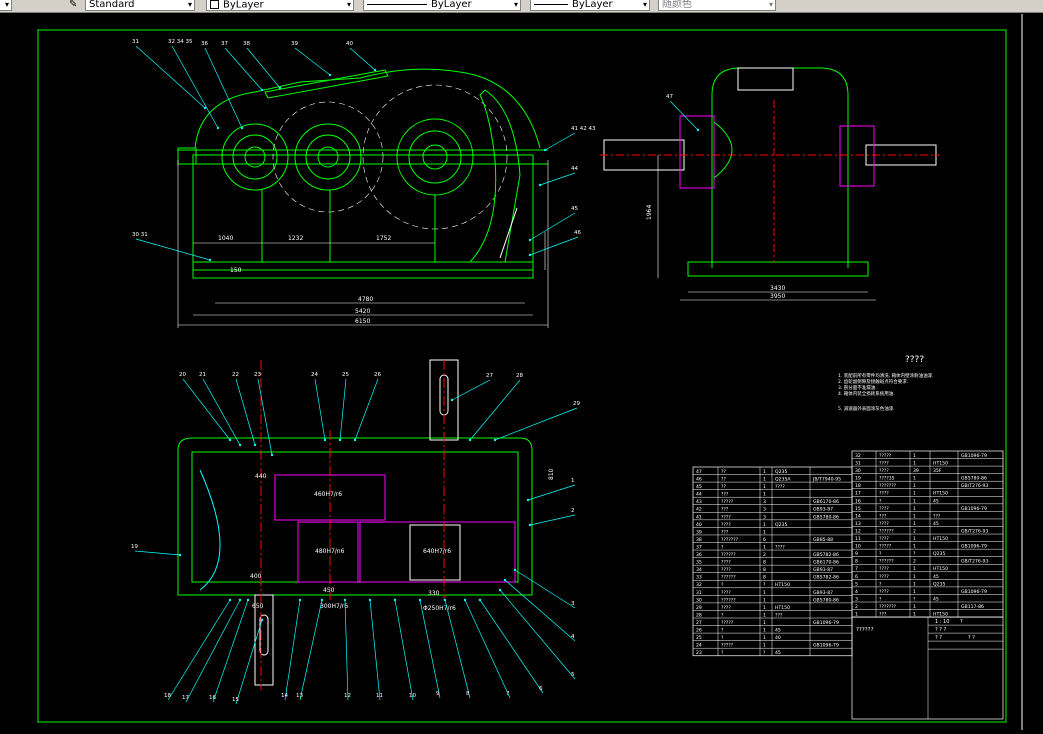 This screenshot has height=734, width=1043. I want to click on plan-callout-4-leader, so click(540, 610).